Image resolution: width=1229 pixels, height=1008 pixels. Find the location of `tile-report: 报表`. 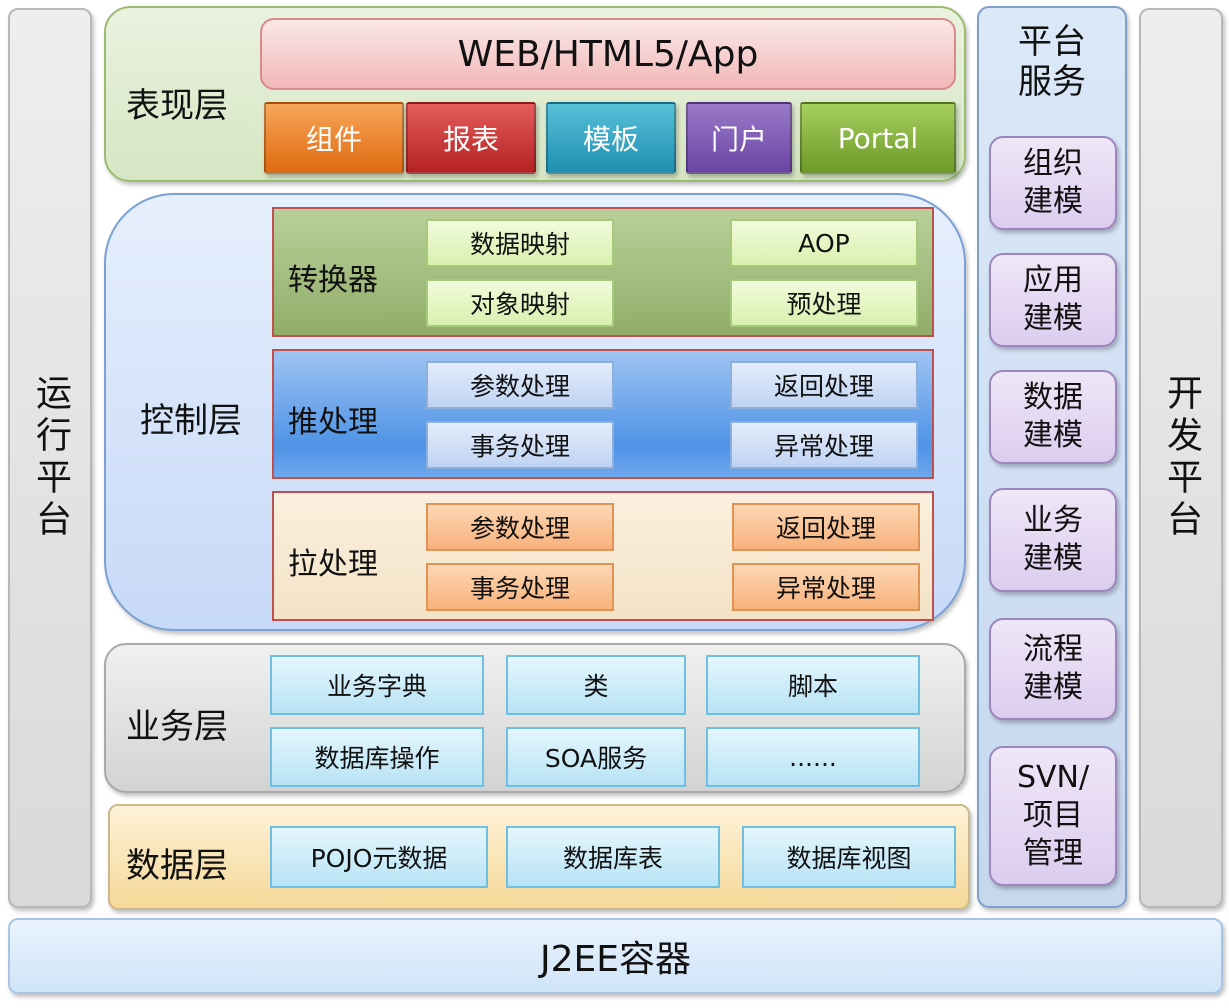

tile-report: 报表 is located at coordinates (471, 138).